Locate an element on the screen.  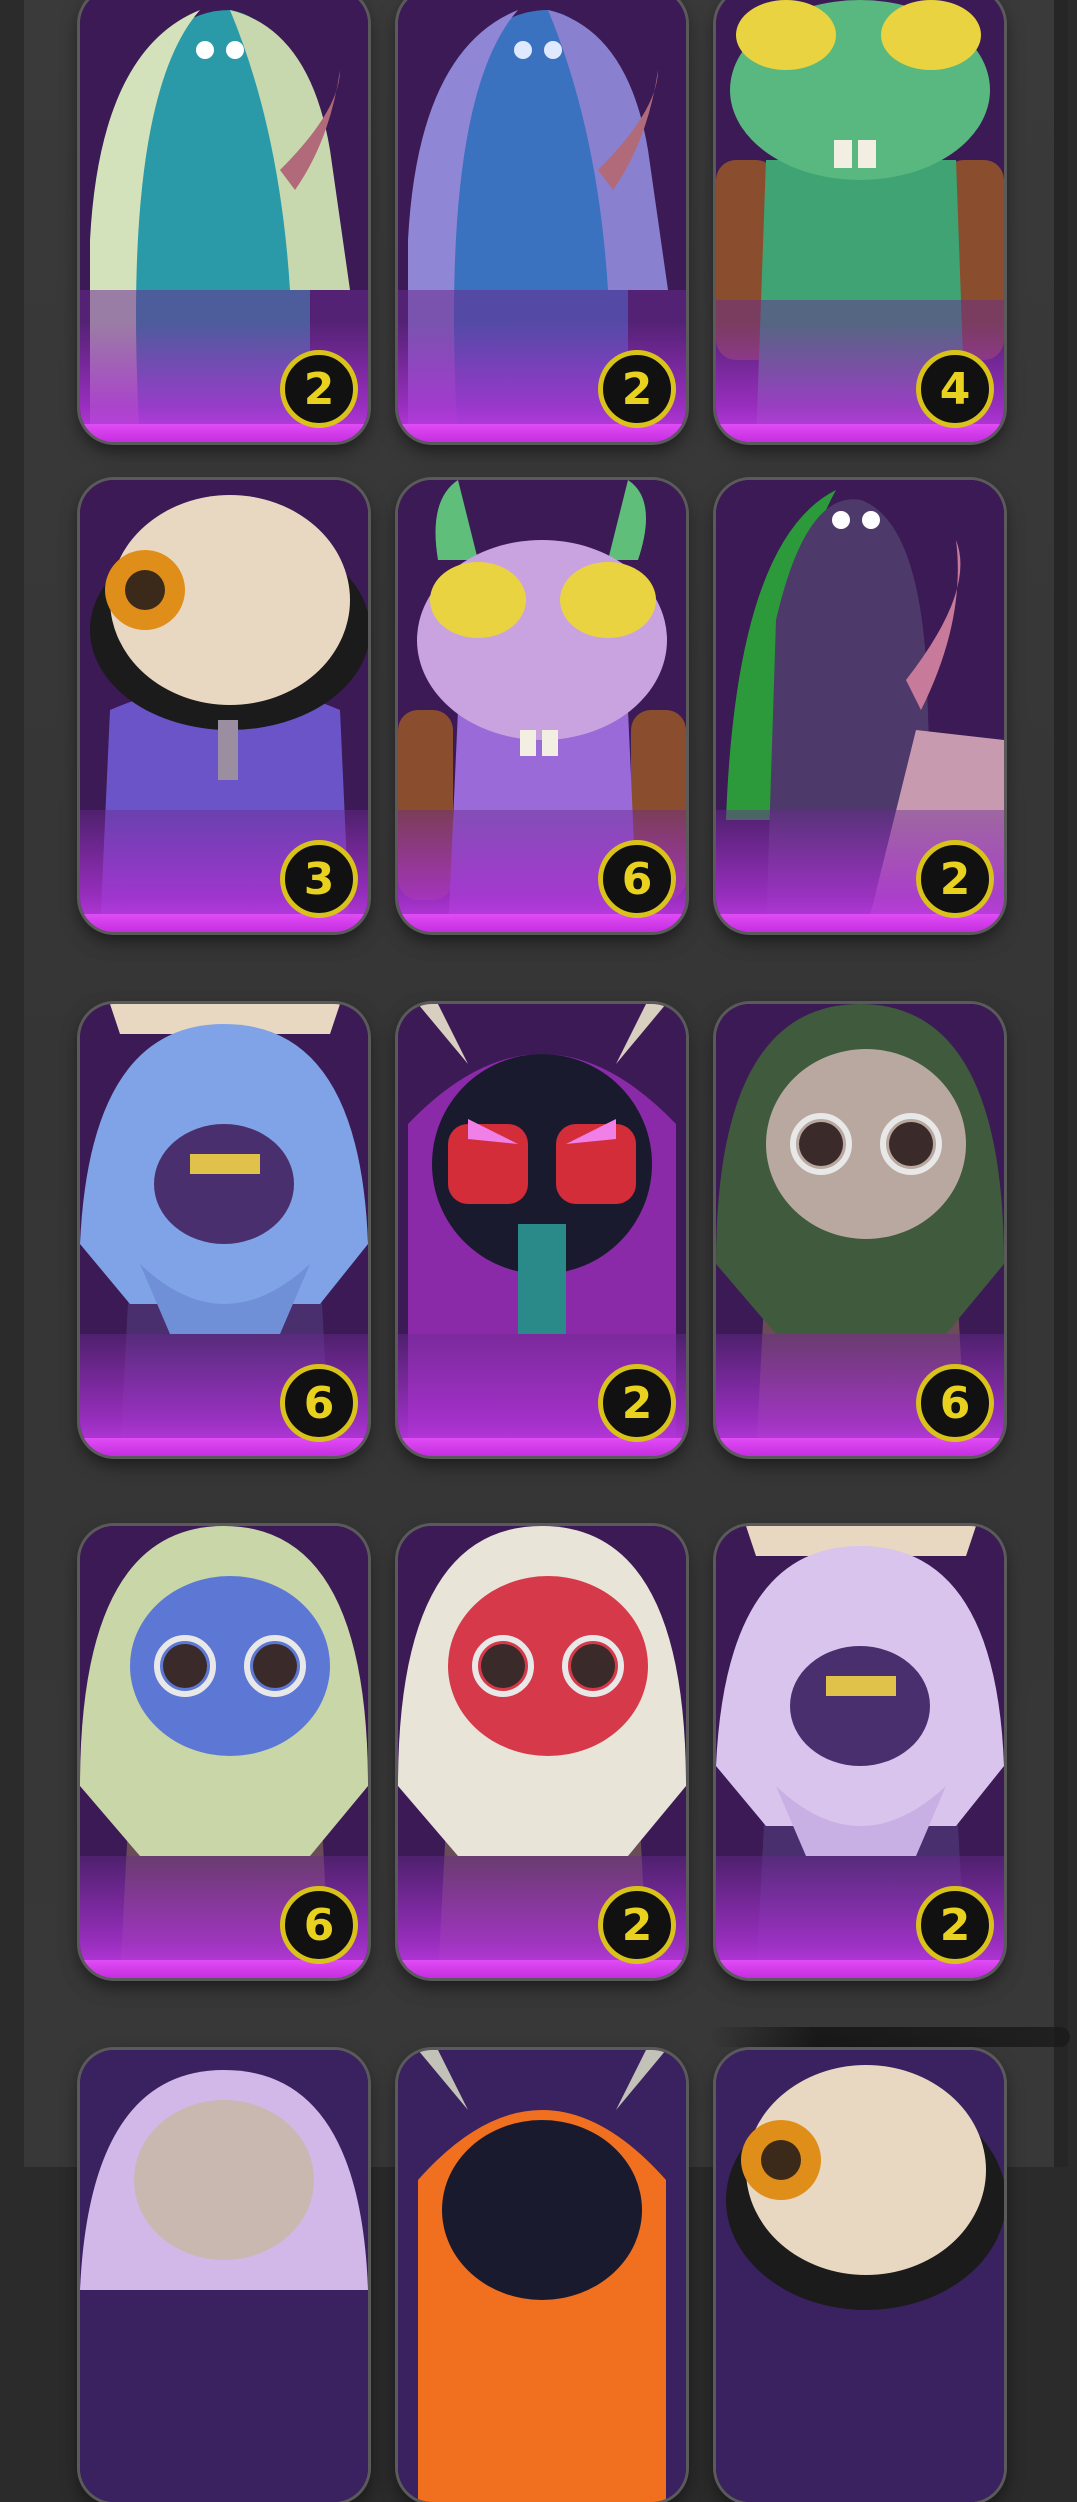
count-badge: 3 is located at coordinates (319, 879).